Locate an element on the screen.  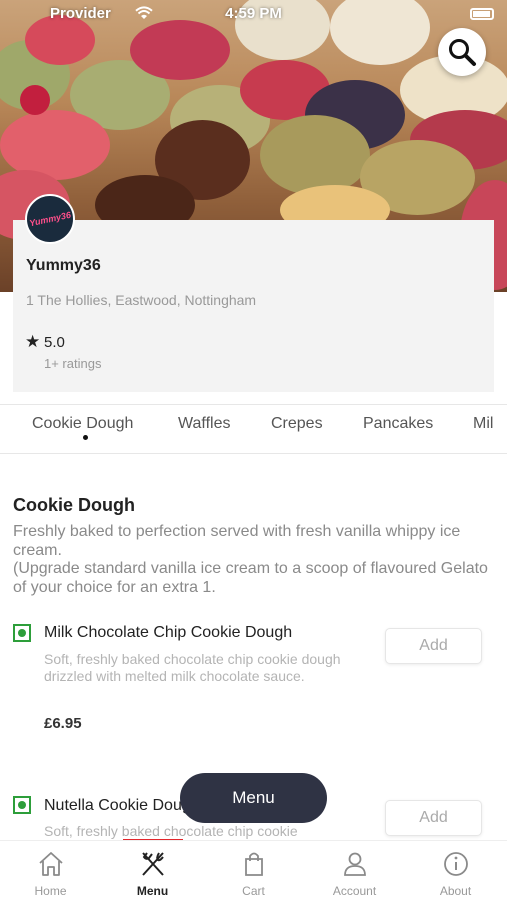
bottom-navigation: Home Menu Cart Account About is located at coordinates (253, 870).